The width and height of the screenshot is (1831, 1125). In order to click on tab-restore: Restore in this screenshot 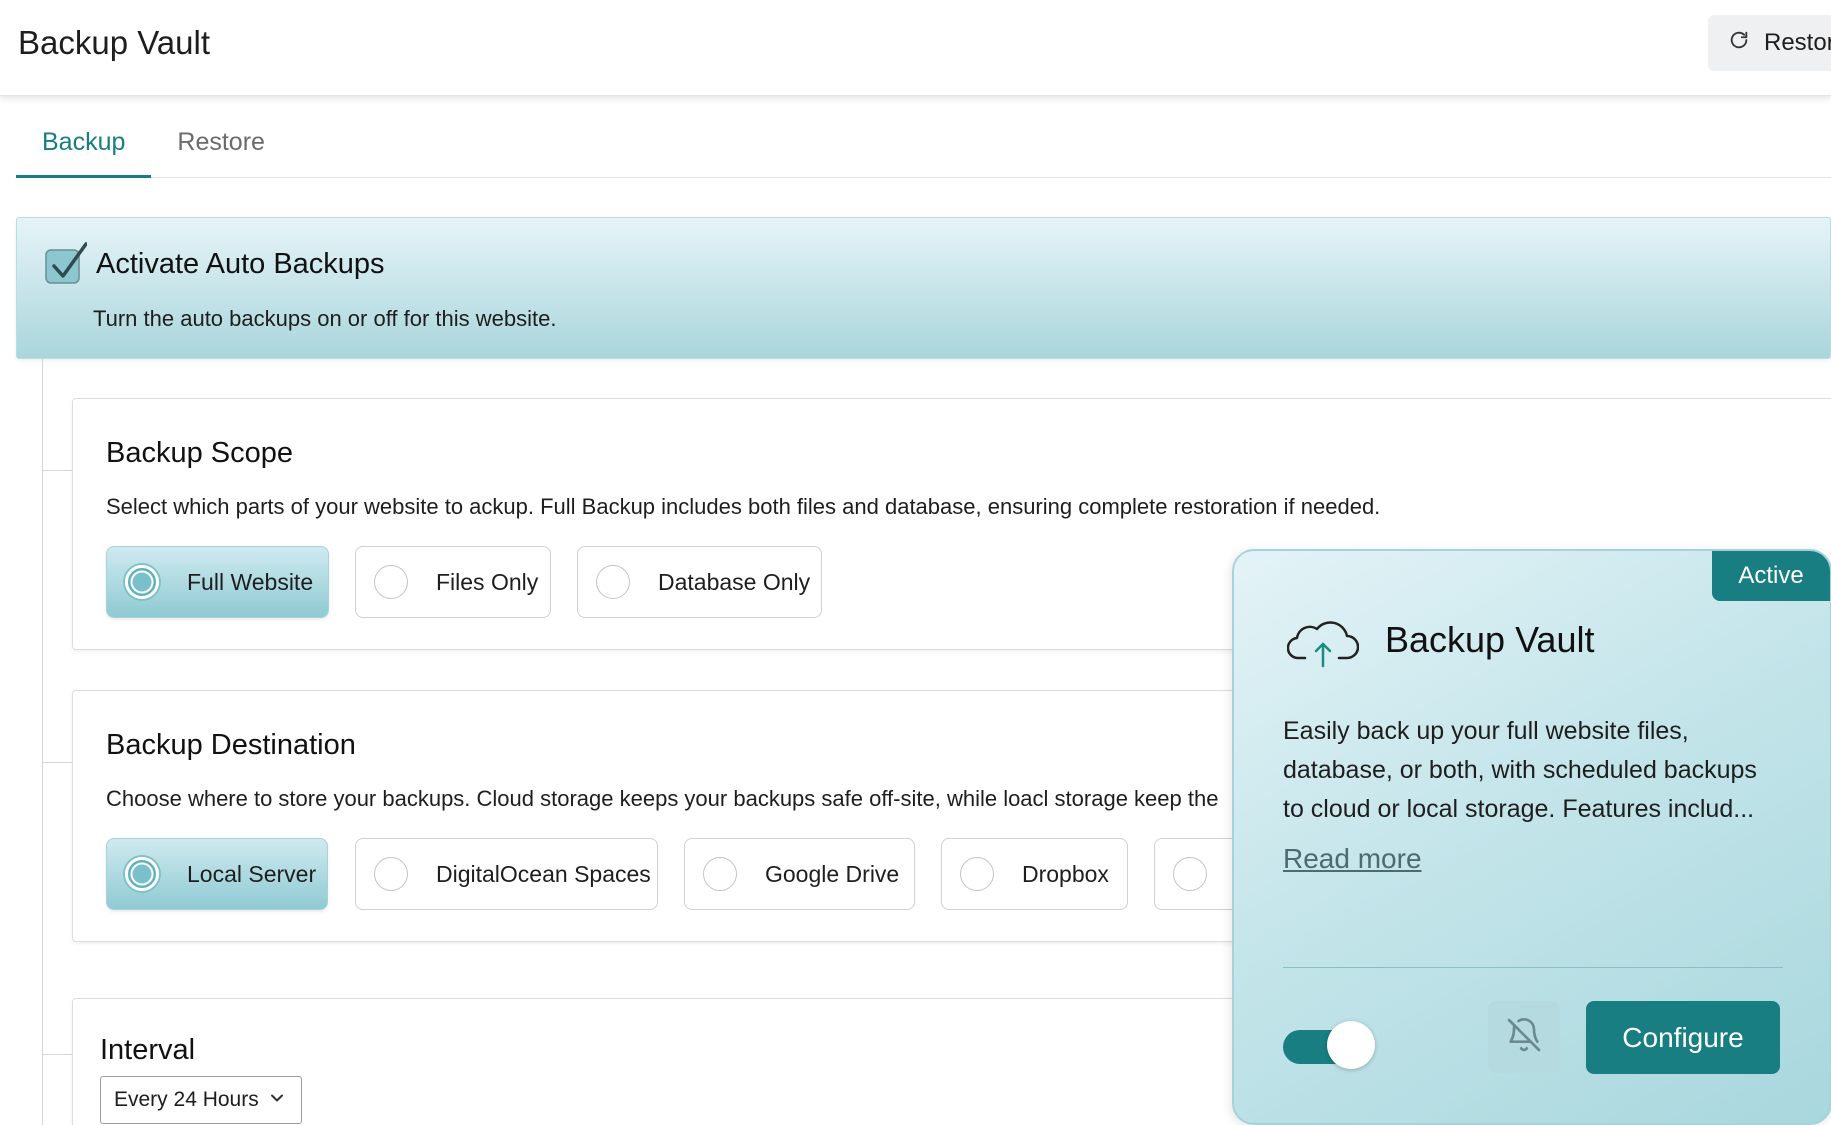, I will do `click(221, 148)`.